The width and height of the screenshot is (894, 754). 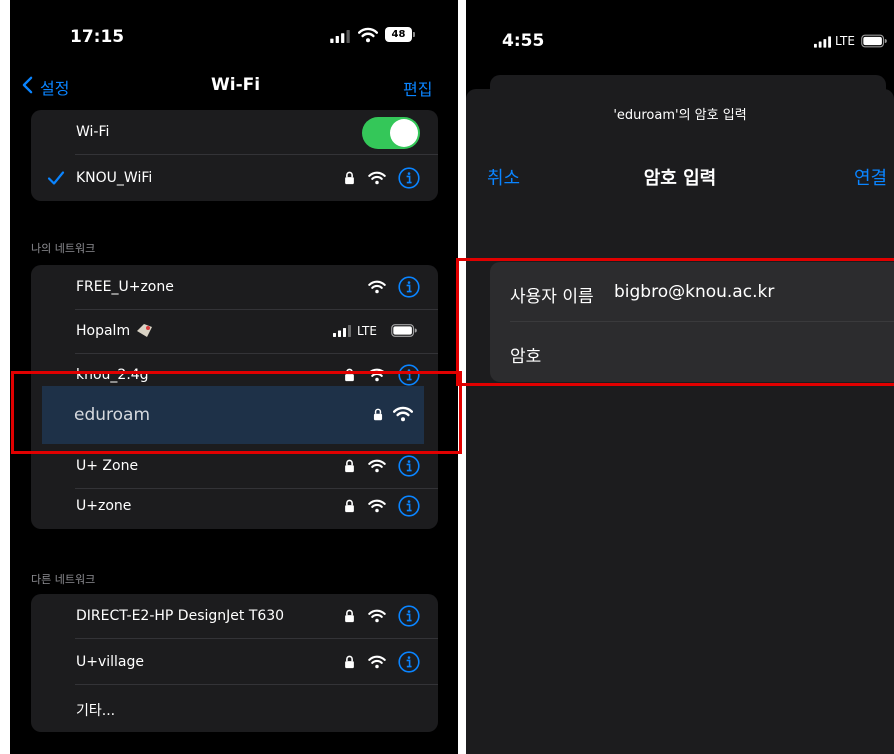 I want to click on wifi-toggle-switch, so click(x=391, y=133).